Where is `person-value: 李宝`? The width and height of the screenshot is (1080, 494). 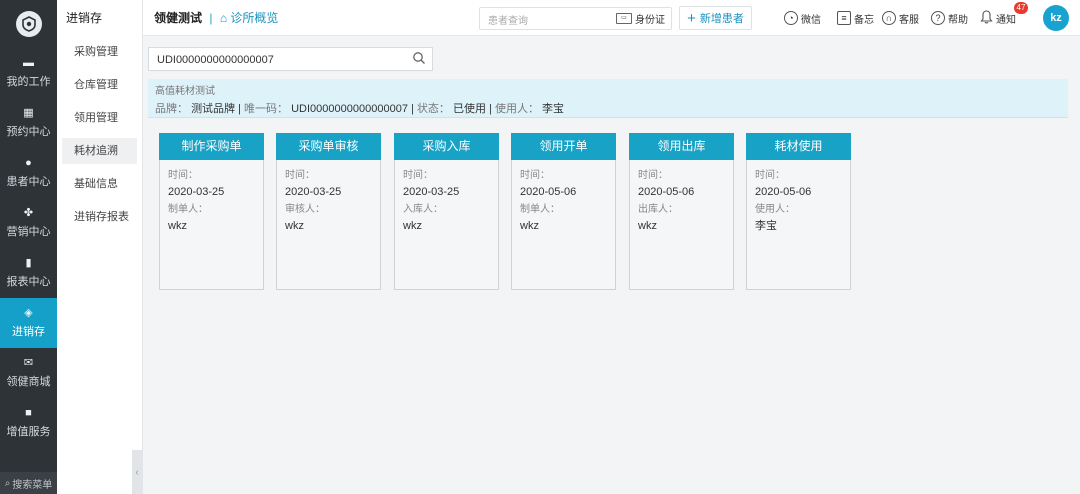 person-value: 李宝 is located at coordinates (766, 226).